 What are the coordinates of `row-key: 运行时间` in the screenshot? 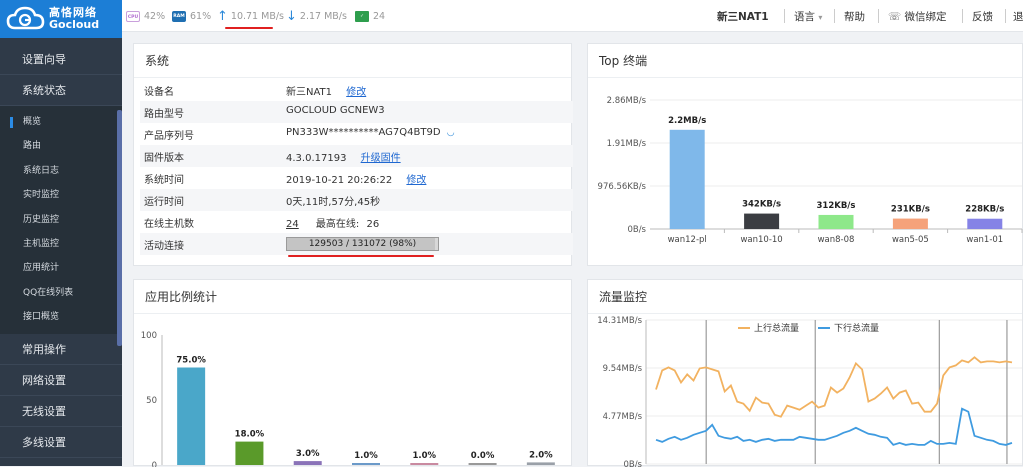 It's located at (164, 202).